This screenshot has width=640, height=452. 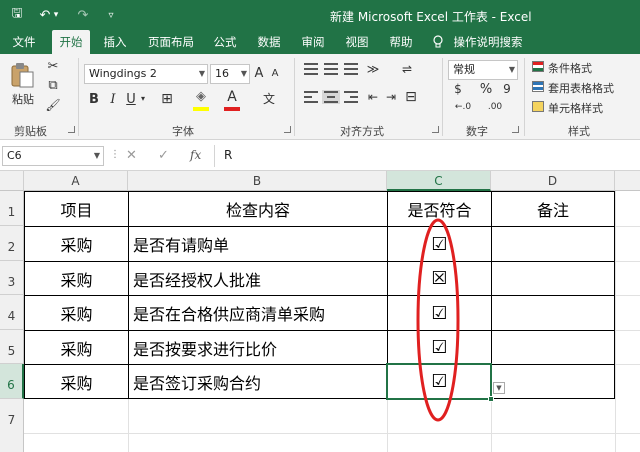 I want to click on font-color-swatch, so click(x=232, y=109).